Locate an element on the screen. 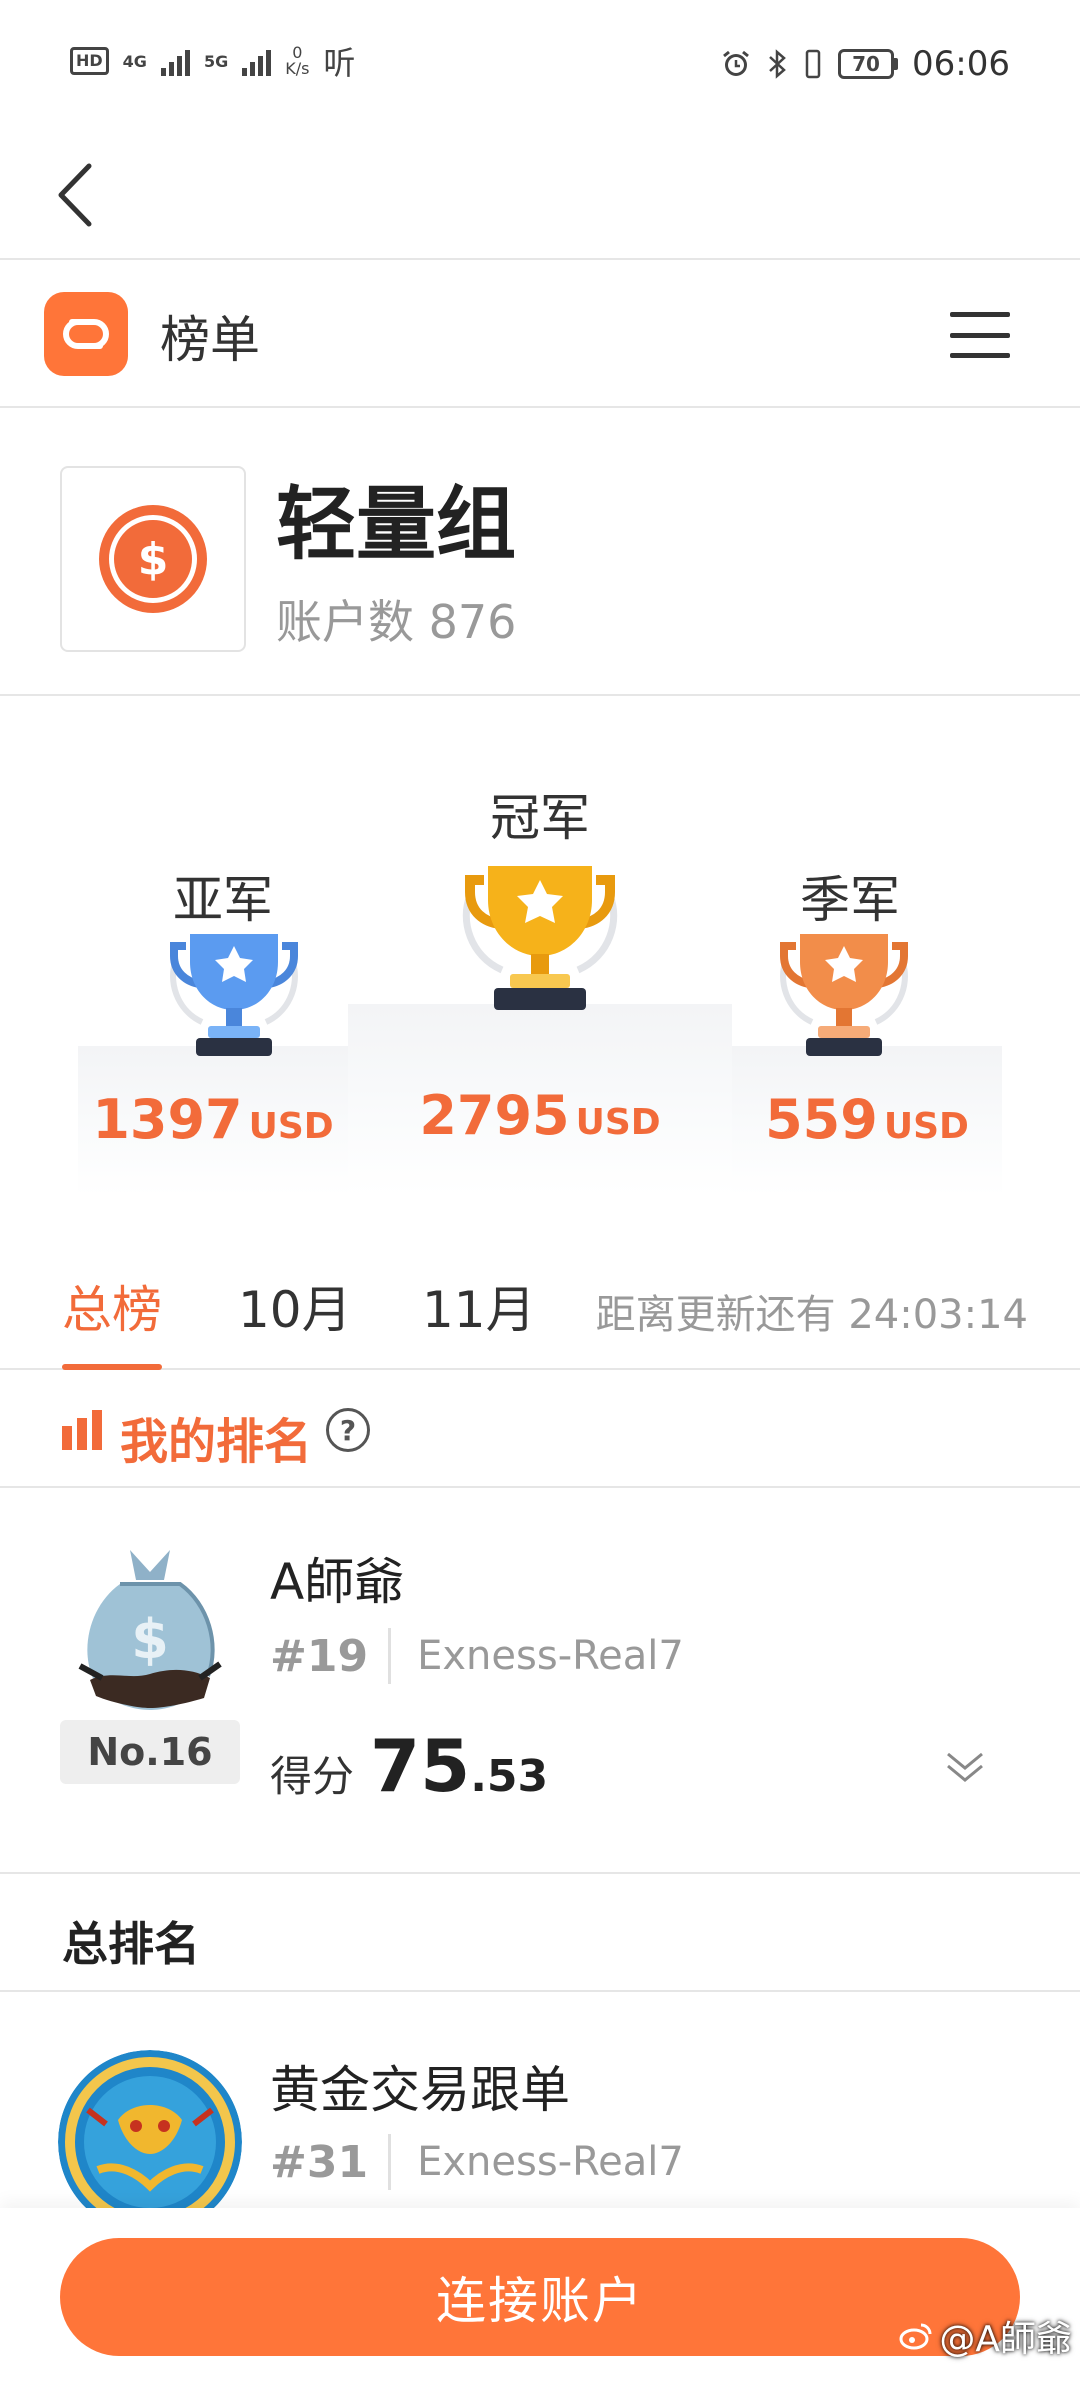 The width and height of the screenshot is (1080, 2388). back-button is located at coordinates (75, 195).